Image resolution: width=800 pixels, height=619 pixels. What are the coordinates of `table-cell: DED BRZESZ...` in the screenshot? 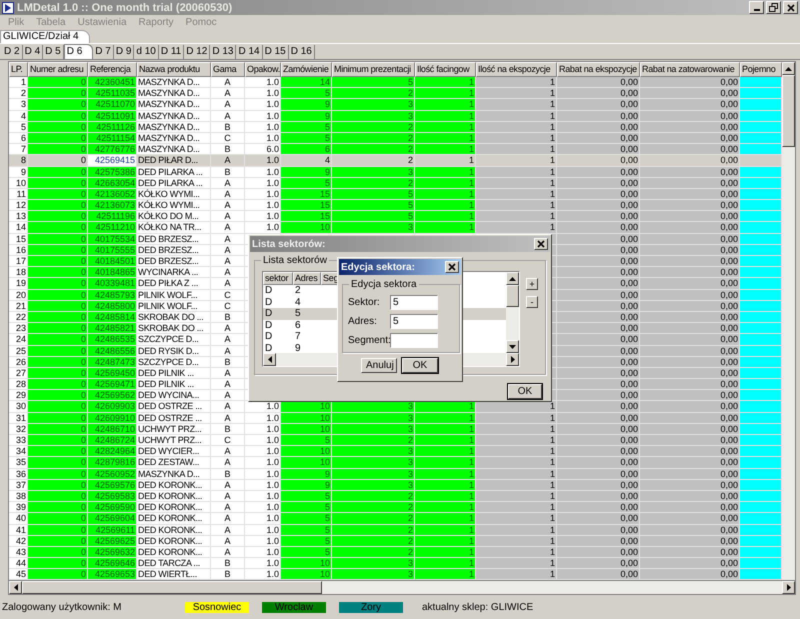 It's located at (174, 262).